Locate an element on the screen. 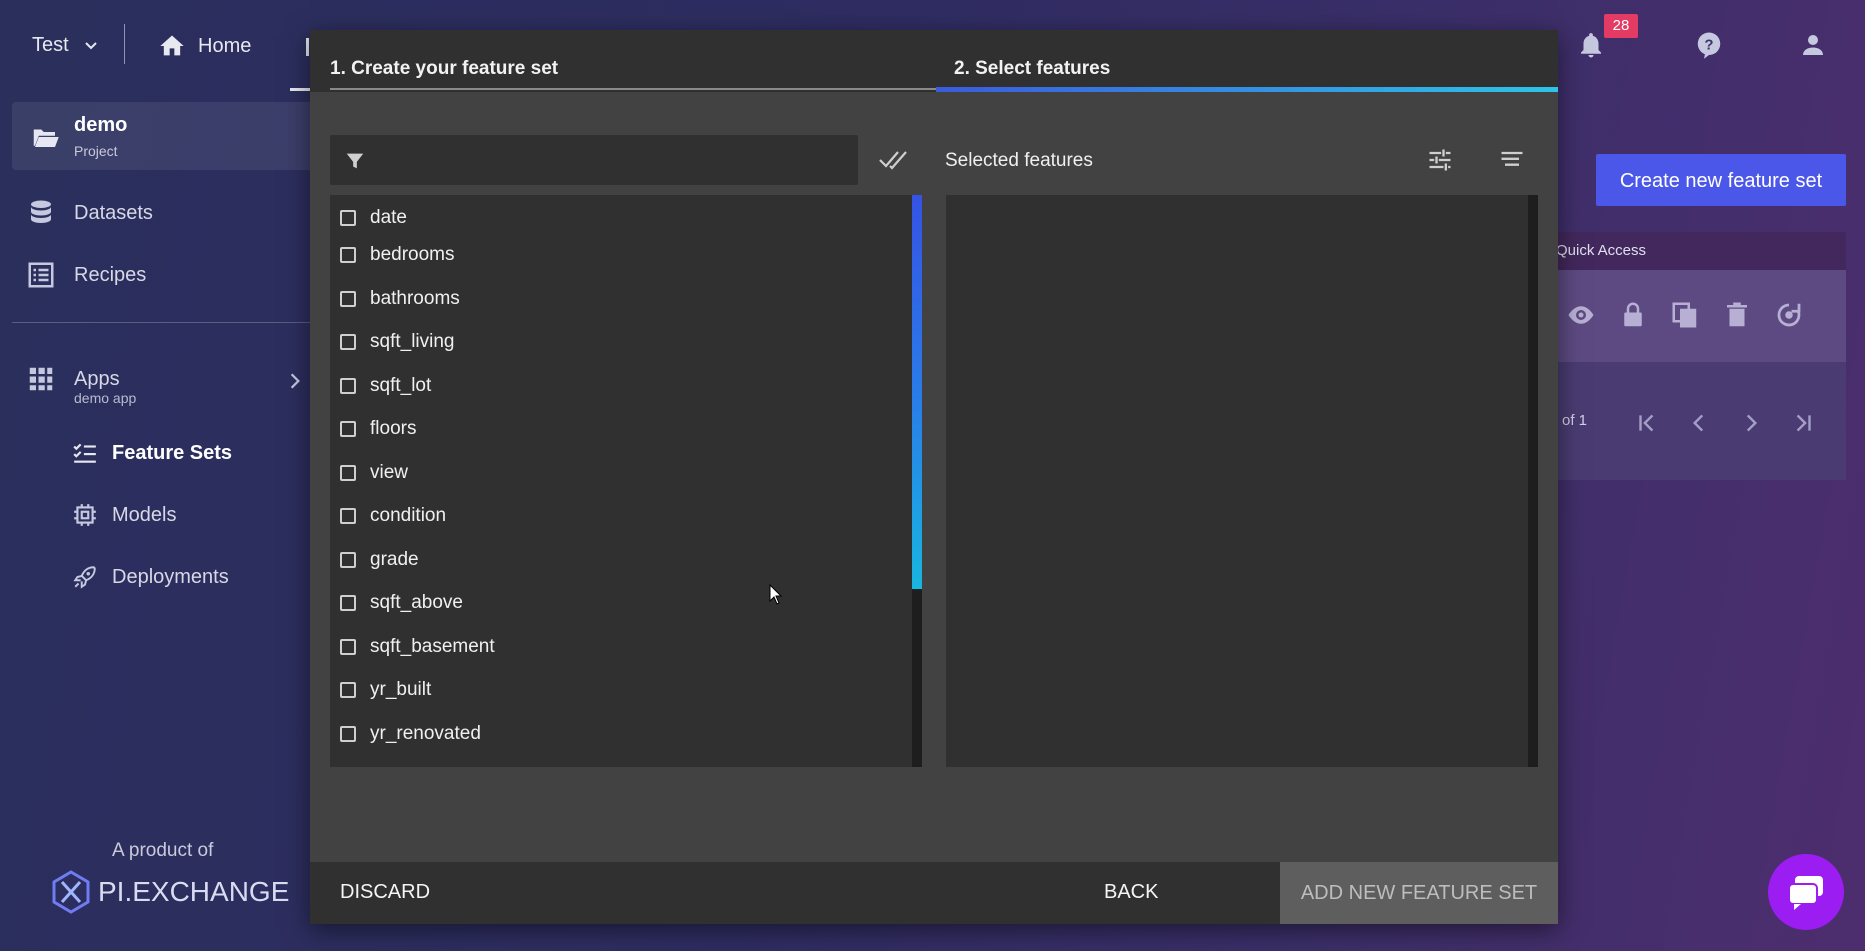 The width and height of the screenshot is (1865, 951). sidebar-item-deployments: Deployments is located at coordinates (150, 577).